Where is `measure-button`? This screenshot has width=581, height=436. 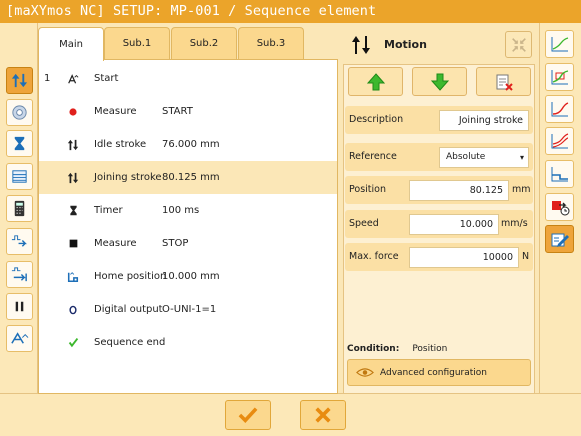
measure-button is located at coordinates (19, 112).